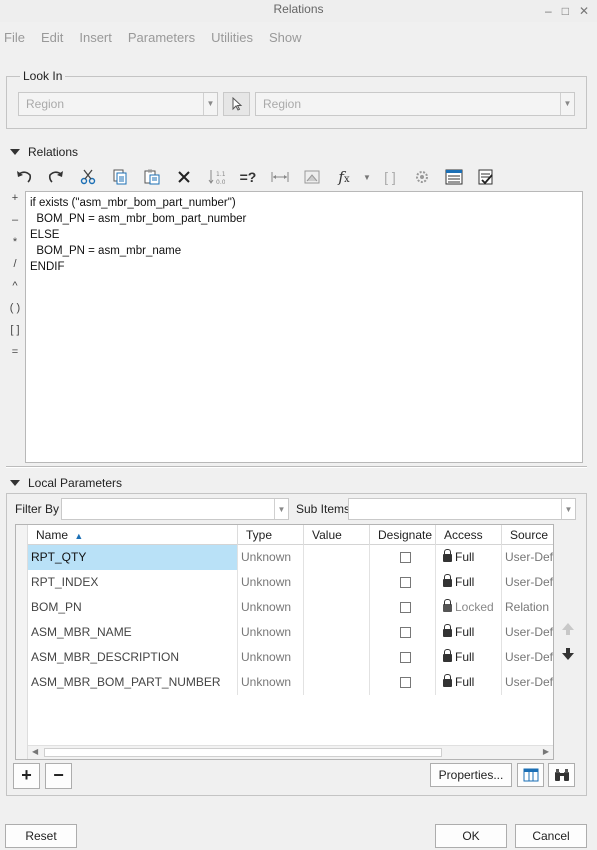 Image resolution: width=597 pixels, height=850 pixels. What do you see at coordinates (415, 104) in the screenshot?
I see `look-in-item-combo: Region ▼` at bounding box center [415, 104].